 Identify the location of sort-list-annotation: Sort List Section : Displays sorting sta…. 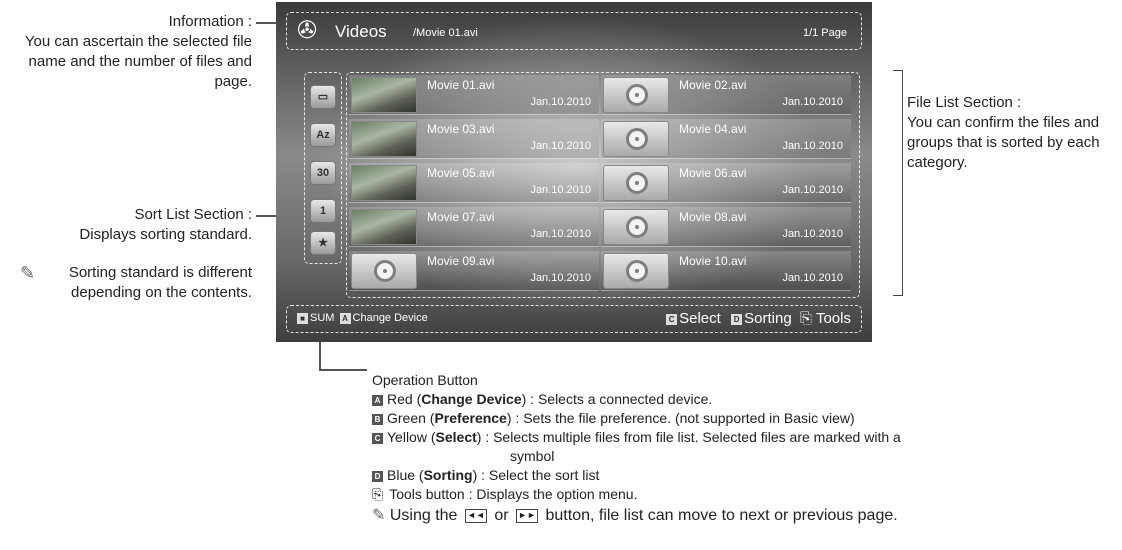
(146, 225).